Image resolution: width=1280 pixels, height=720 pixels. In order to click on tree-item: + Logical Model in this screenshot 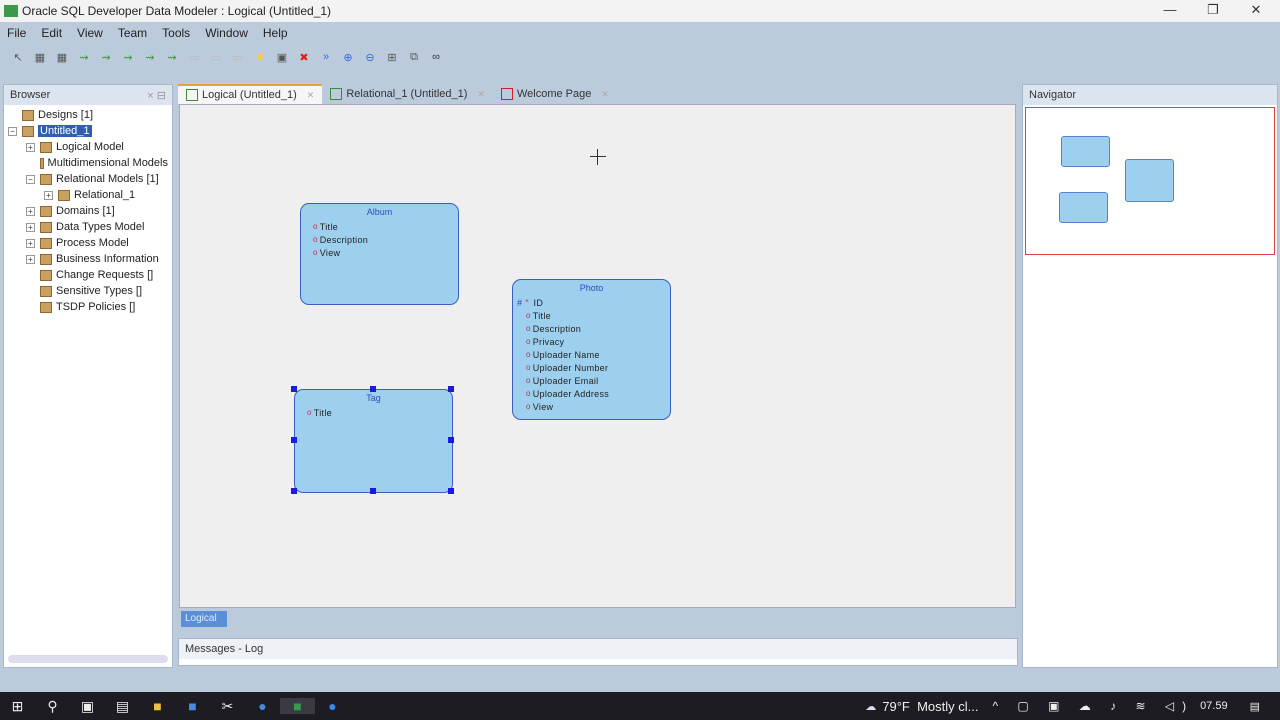, I will do `click(88, 147)`.